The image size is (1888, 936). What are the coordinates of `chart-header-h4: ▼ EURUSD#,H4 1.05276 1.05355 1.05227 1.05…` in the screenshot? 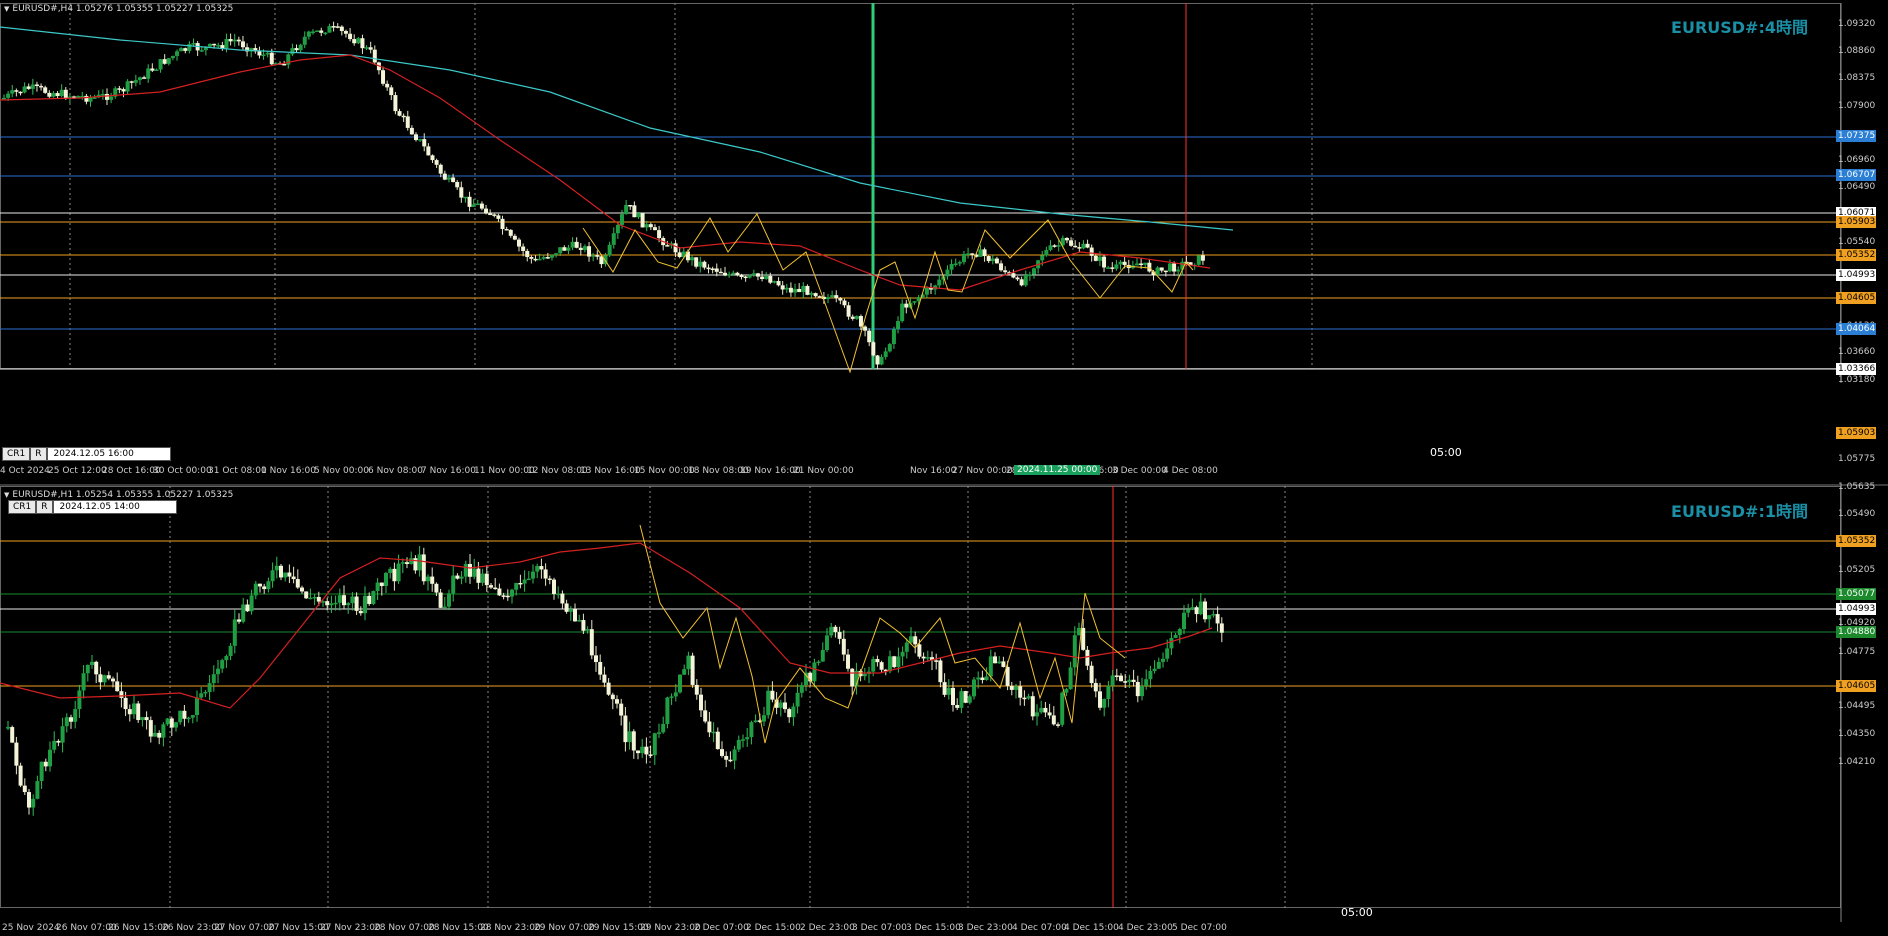 It's located at (118, 9).